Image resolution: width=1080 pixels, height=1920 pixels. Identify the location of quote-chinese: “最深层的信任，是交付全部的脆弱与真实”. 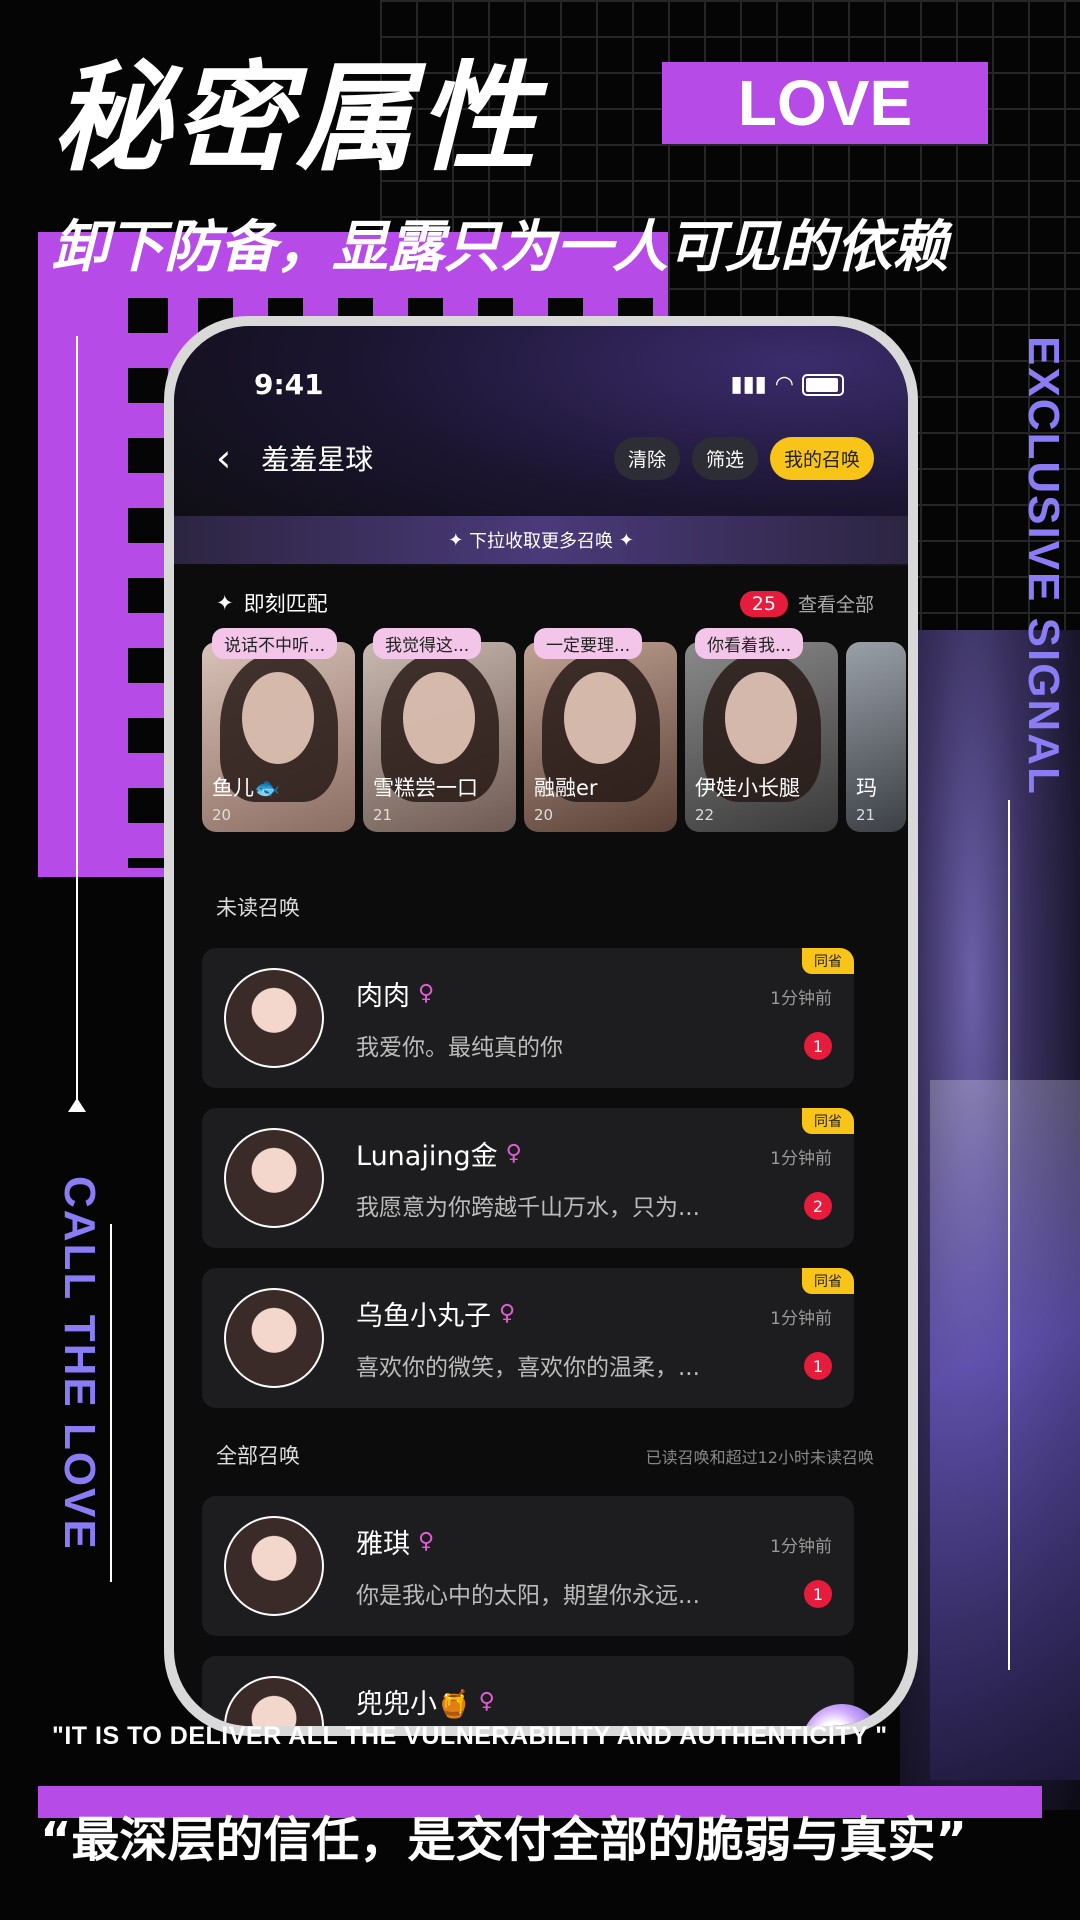
(504, 1840).